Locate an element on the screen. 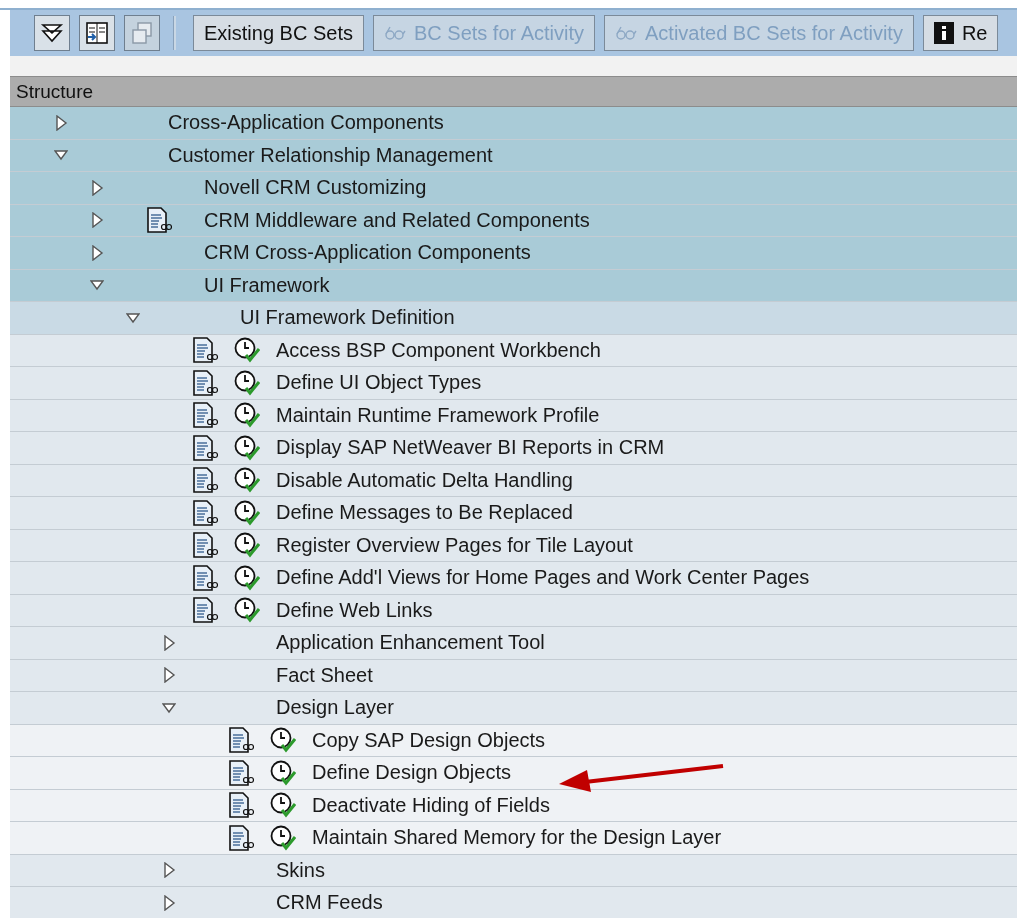 The image size is (1017, 918). node-label: CRM Feeds is located at coordinates (329, 902).